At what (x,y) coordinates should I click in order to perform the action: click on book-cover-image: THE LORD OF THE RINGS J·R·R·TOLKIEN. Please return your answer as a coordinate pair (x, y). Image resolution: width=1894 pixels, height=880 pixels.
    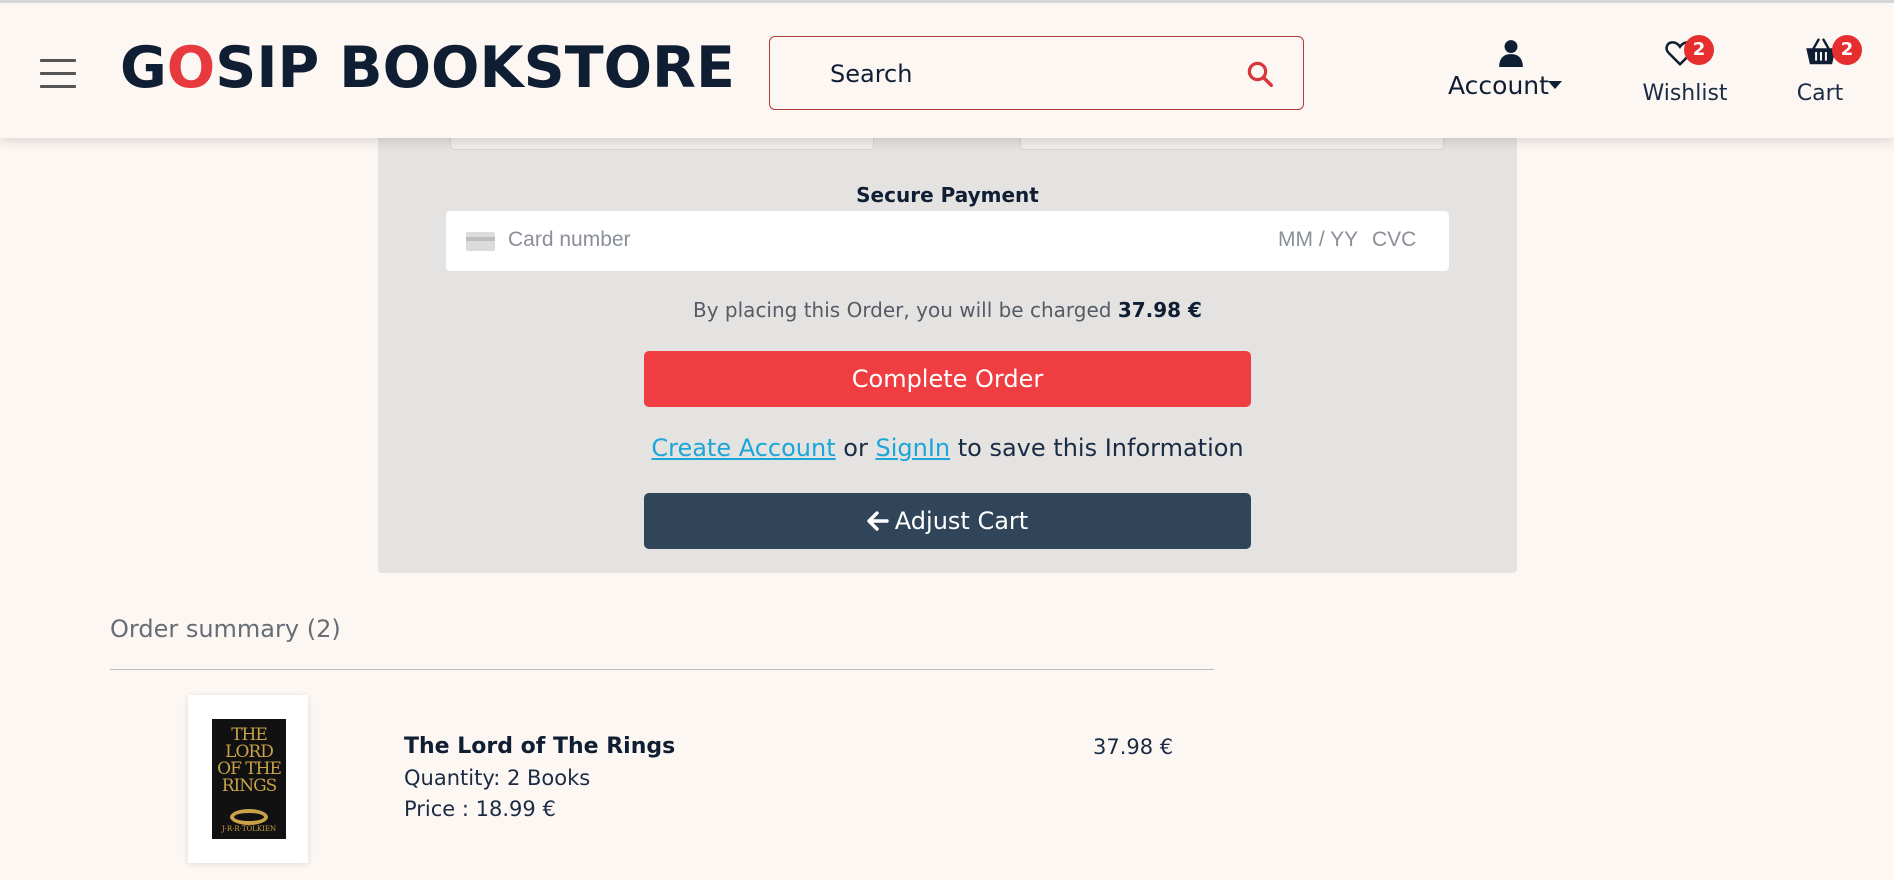
    Looking at the image, I should click on (249, 779).